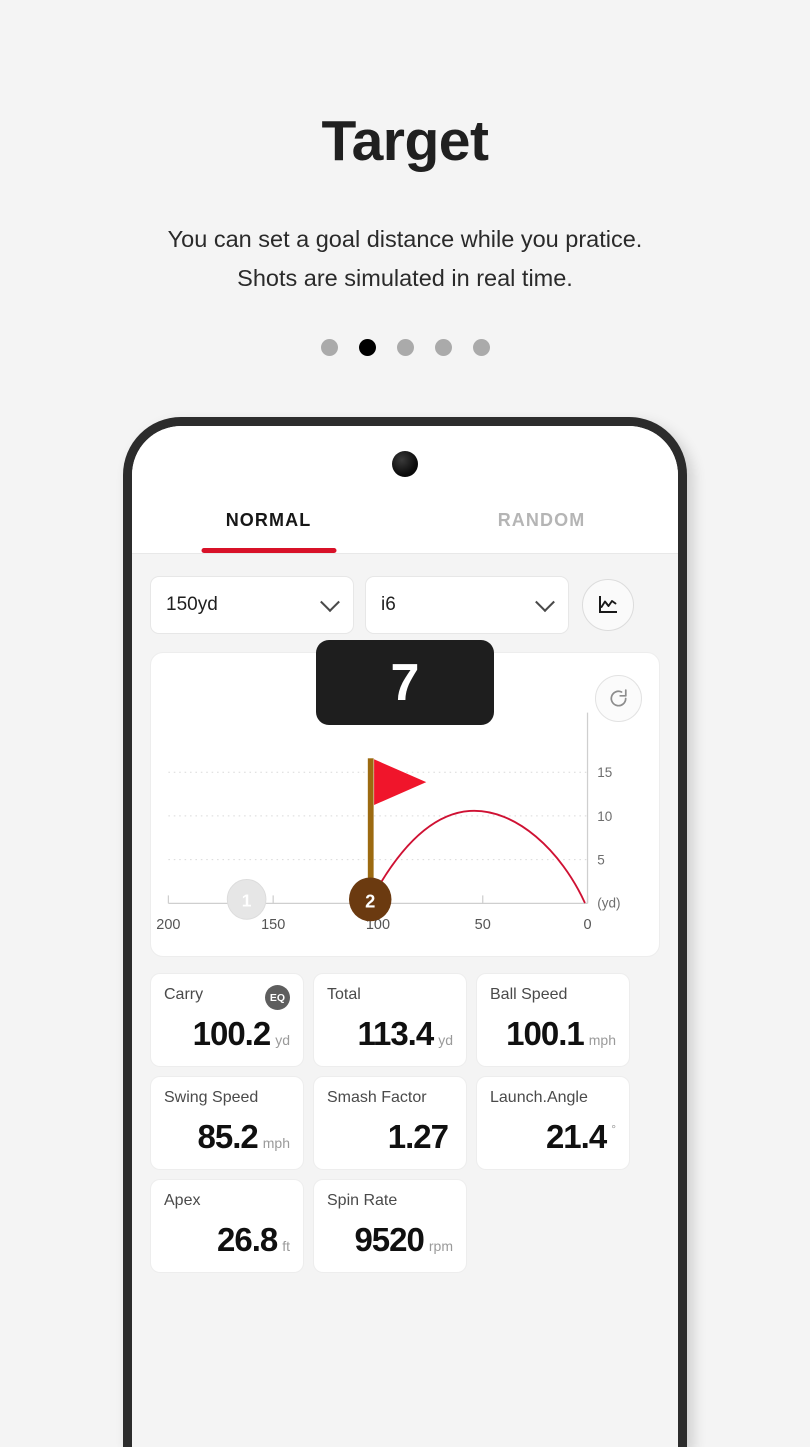  I want to click on stat-label: Launch.Angle, so click(539, 1097).